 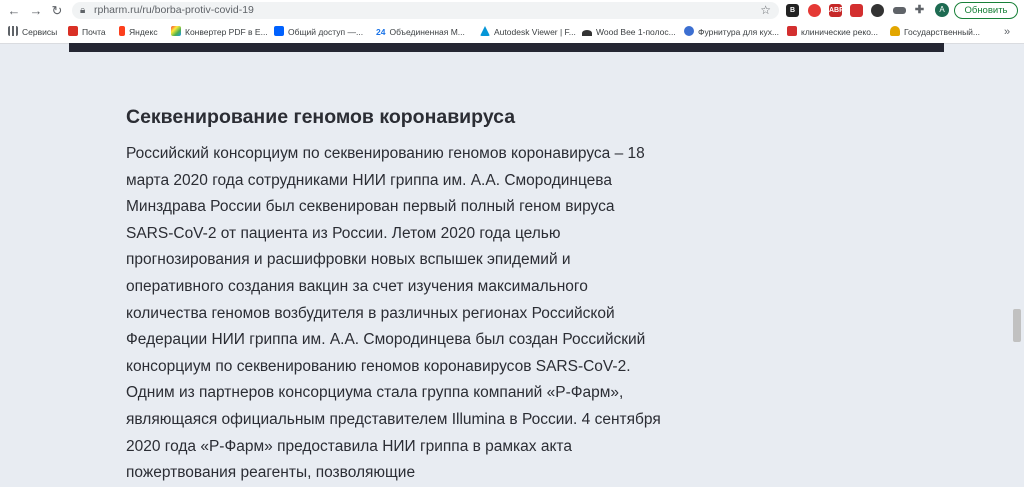 What do you see at coordinates (57, 10) in the screenshot?
I see `reload-icon: ↻` at bounding box center [57, 10].